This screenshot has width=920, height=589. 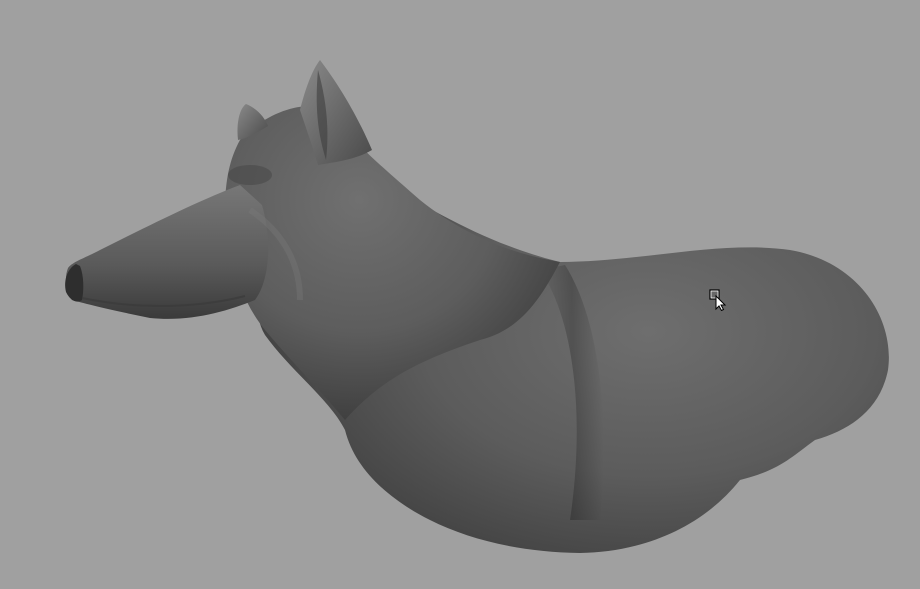 I want to click on wolf-snout, so click(x=167, y=252).